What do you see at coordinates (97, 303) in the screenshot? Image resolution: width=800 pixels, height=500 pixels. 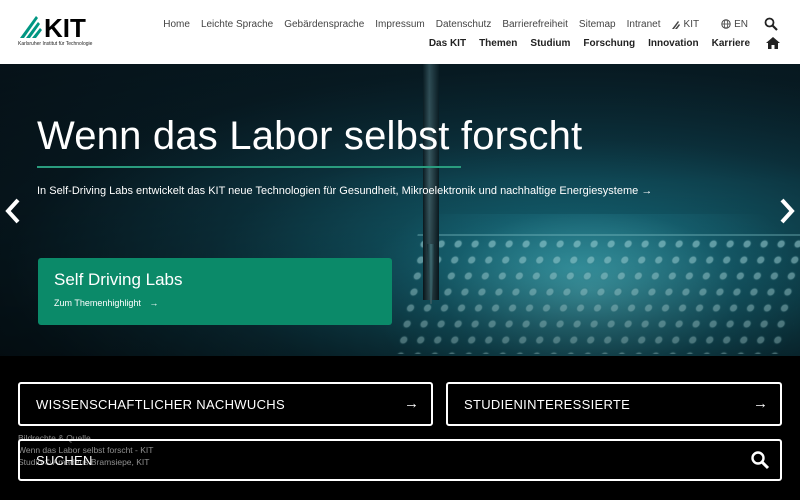 I see `card-link-label: Zum Themenhighlight` at bounding box center [97, 303].